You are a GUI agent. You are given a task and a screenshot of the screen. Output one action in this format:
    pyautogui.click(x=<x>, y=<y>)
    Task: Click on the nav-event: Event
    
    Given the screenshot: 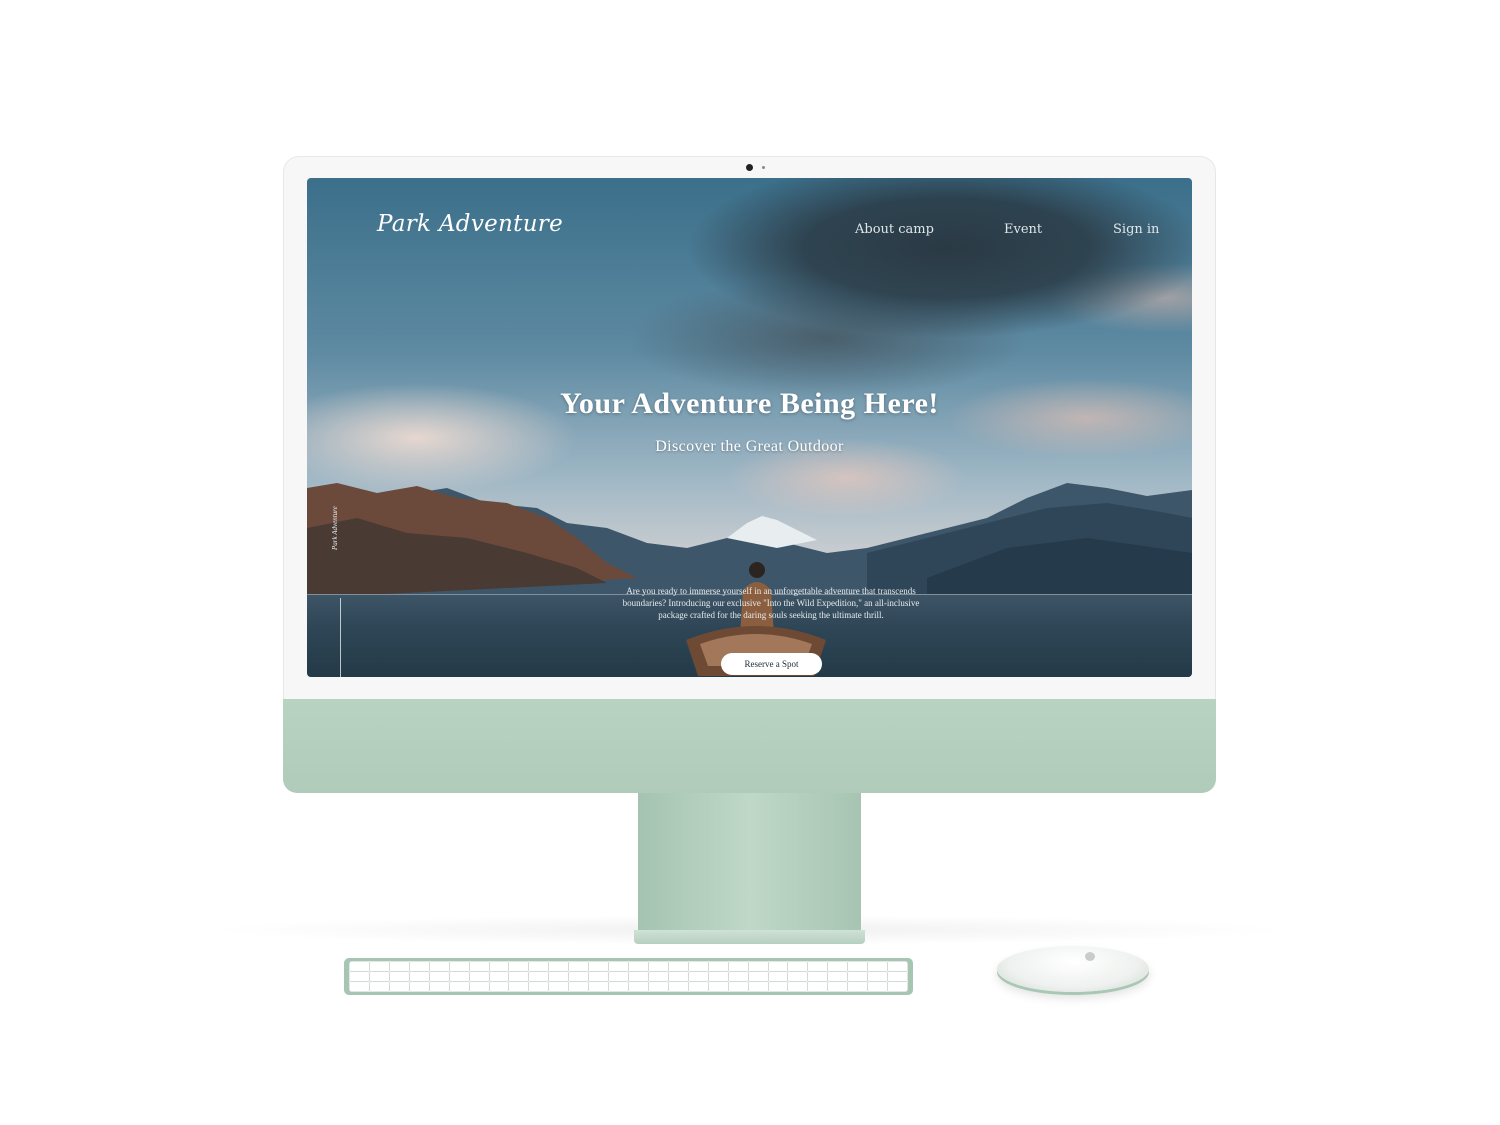 What is the action you would take?
    pyautogui.click(x=1023, y=229)
    